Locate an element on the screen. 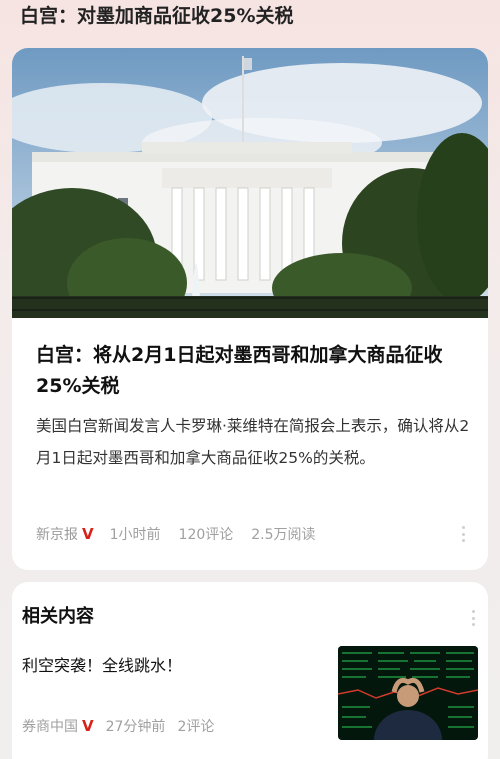 This screenshot has height=759, width=500. related-item-comments: 2评论 is located at coordinates (195, 726).